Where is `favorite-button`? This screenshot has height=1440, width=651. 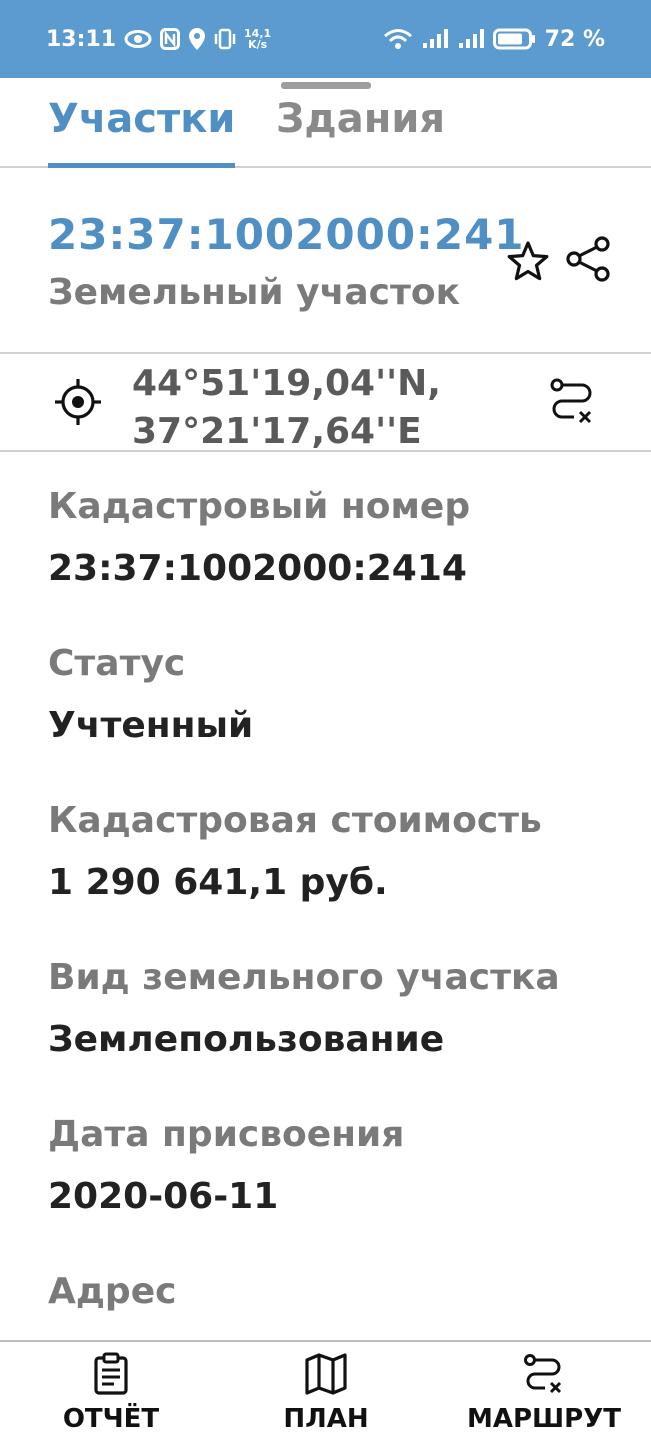 favorite-button is located at coordinates (528, 262).